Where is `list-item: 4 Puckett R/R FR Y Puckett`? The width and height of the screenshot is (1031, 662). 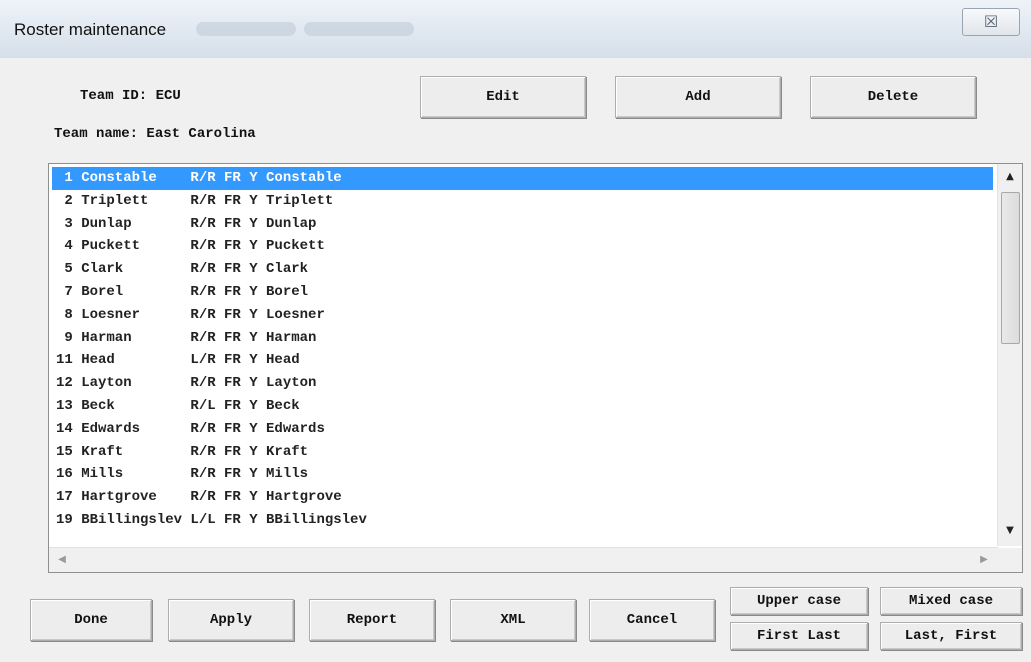
list-item: 4 Puckett R/R FR Y Puckett is located at coordinates (522, 246).